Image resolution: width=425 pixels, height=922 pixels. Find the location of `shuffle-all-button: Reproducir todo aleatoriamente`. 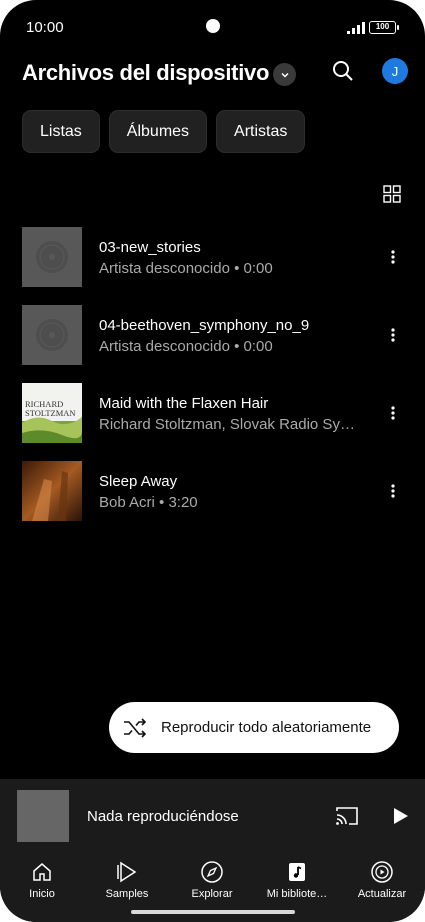

shuffle-all-button: Reproducir todo aleatoriamente is located at coordinates (254, 727).